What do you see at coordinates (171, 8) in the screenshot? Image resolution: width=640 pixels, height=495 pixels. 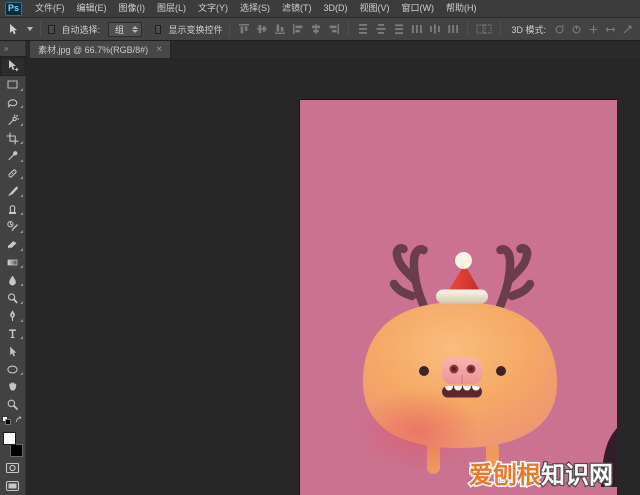 I see `menu-layer: 图层(L)` at bounding box center [171, 8].